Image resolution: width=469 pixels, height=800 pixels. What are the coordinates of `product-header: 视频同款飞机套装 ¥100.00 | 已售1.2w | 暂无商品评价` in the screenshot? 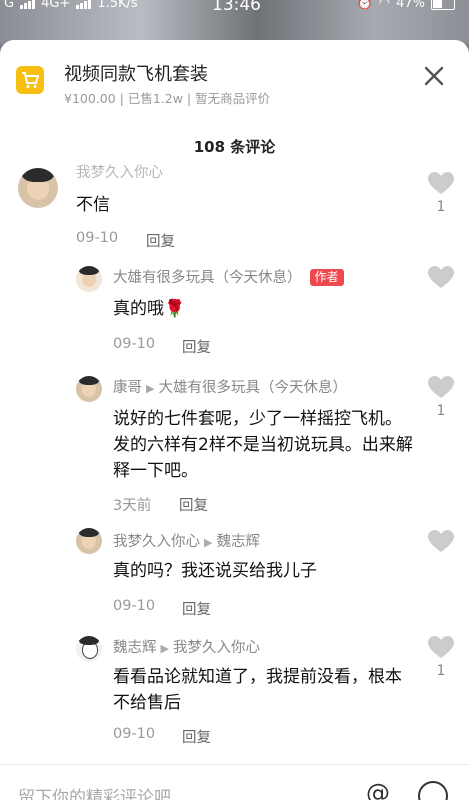 It's located at (236, 86).